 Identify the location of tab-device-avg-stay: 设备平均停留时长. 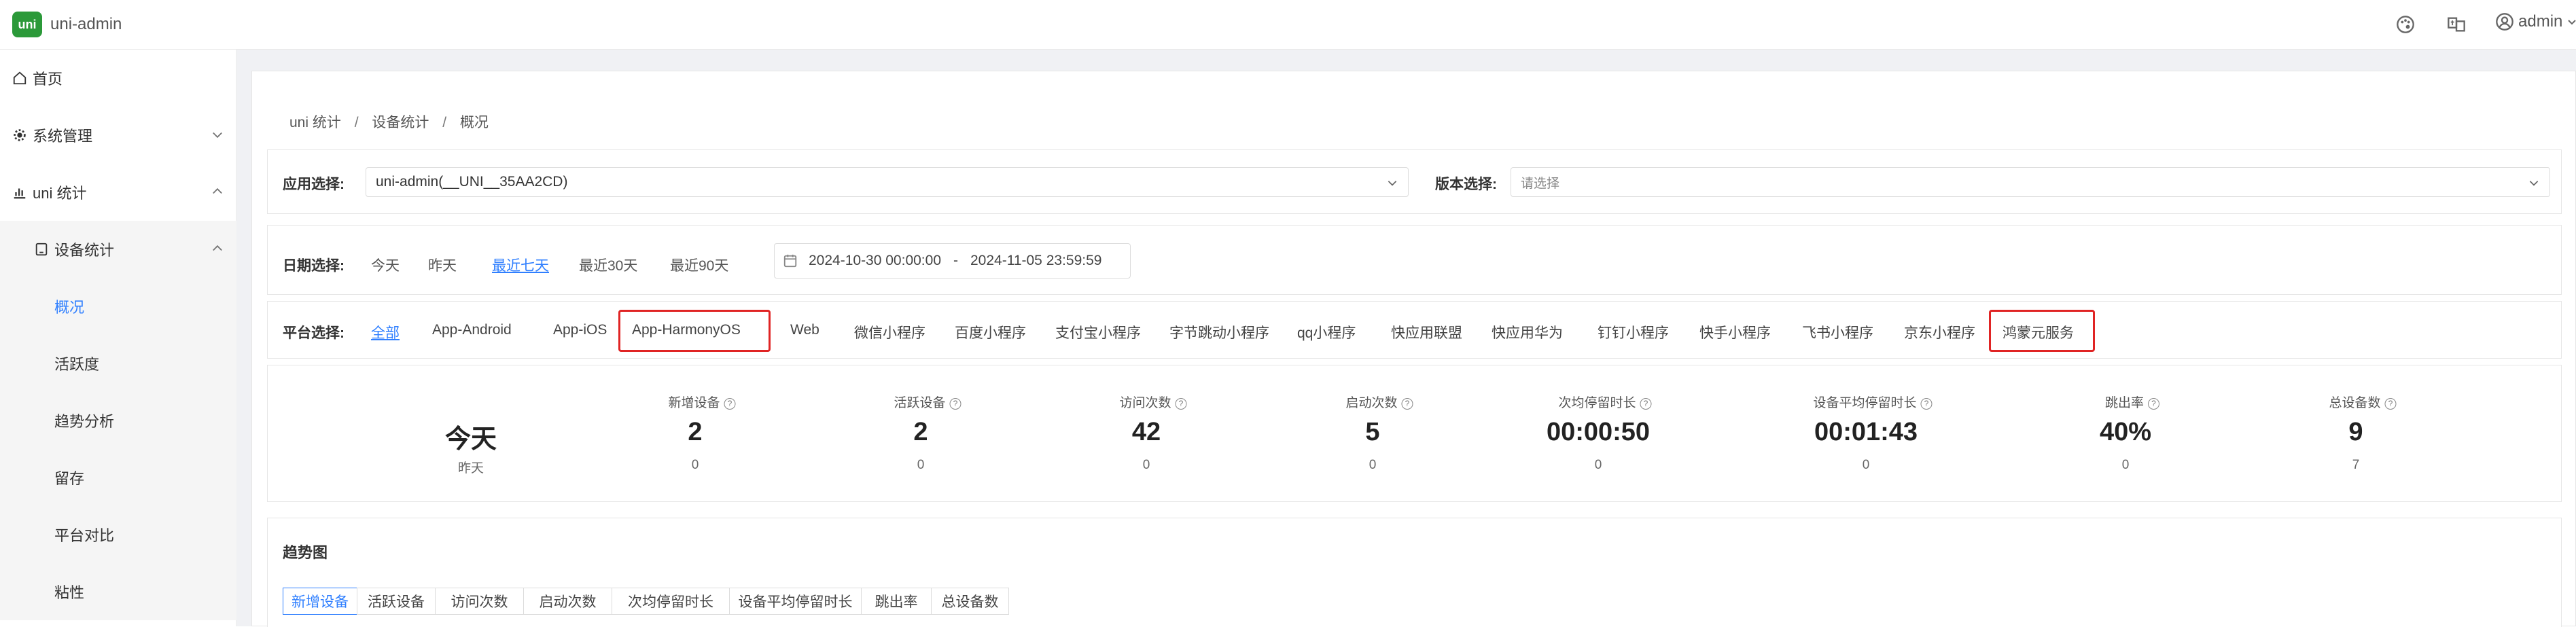
(795, 602).